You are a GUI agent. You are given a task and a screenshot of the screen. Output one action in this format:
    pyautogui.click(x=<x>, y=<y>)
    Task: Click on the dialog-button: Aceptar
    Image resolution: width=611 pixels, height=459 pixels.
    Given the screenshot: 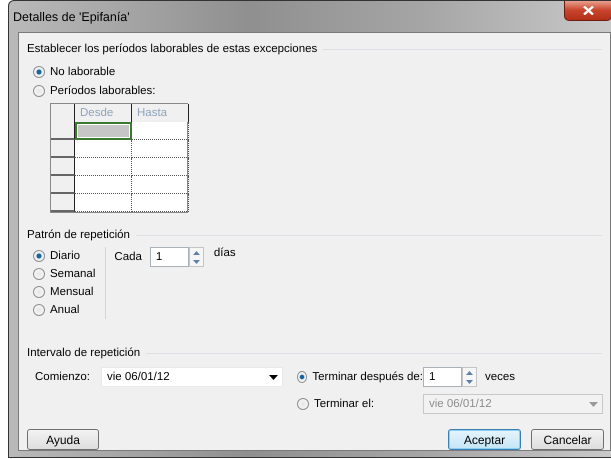 What is the action you would take?
    pyautogui.click(x=484, y=439)
    